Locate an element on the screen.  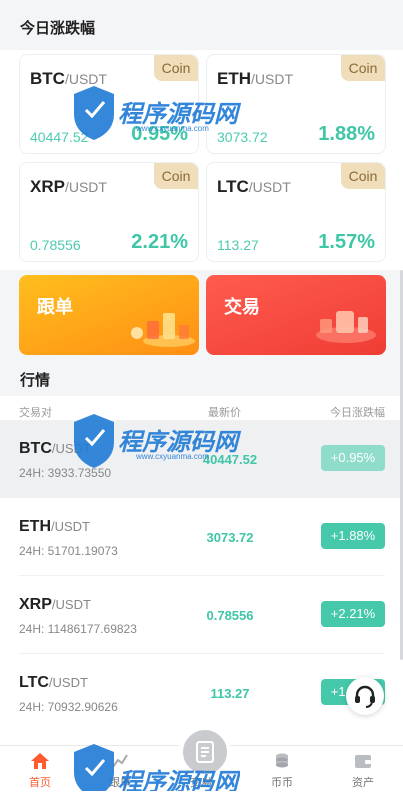
tab-home: 首页 is located at coordinates (40, 769).